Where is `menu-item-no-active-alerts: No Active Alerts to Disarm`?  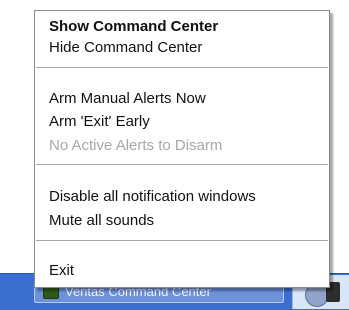 menu-item-no-active-alerts: No Active Alerts to Disarm is located at coordinates (136, 145).